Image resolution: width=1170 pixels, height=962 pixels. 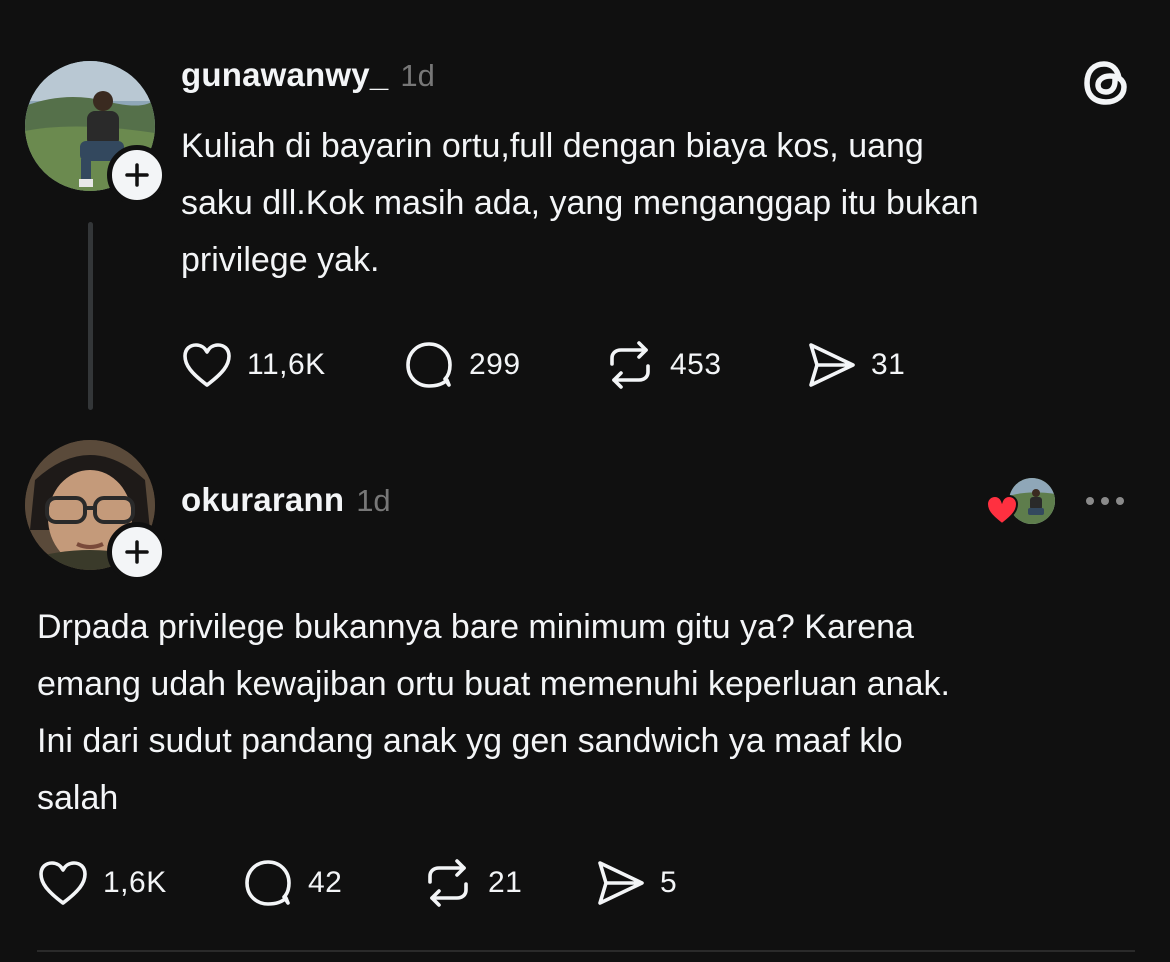 I want to click on reply-header: okurarann 1d, so click(x=286, y=500).